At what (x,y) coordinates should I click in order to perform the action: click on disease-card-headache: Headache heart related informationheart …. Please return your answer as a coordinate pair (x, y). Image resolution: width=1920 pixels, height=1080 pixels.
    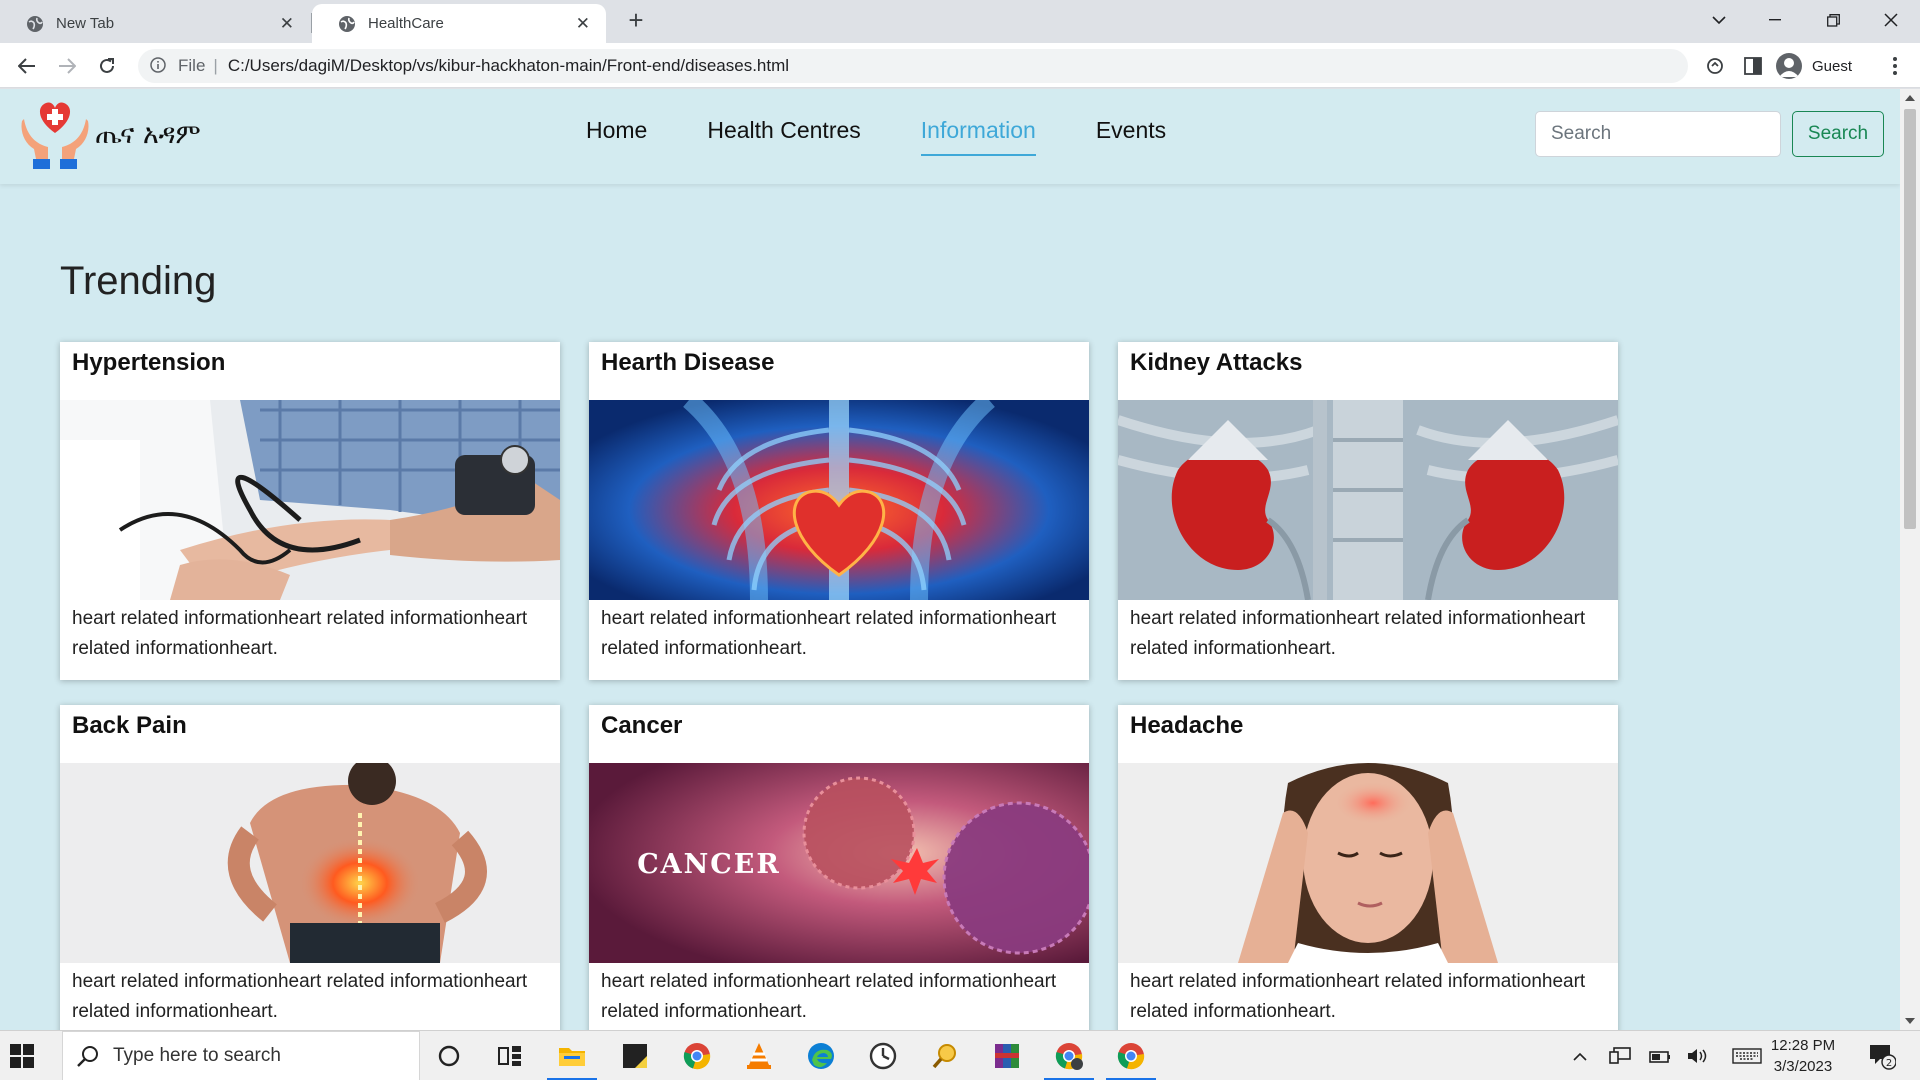
    Looking at the image, I should click on (1368, 867).